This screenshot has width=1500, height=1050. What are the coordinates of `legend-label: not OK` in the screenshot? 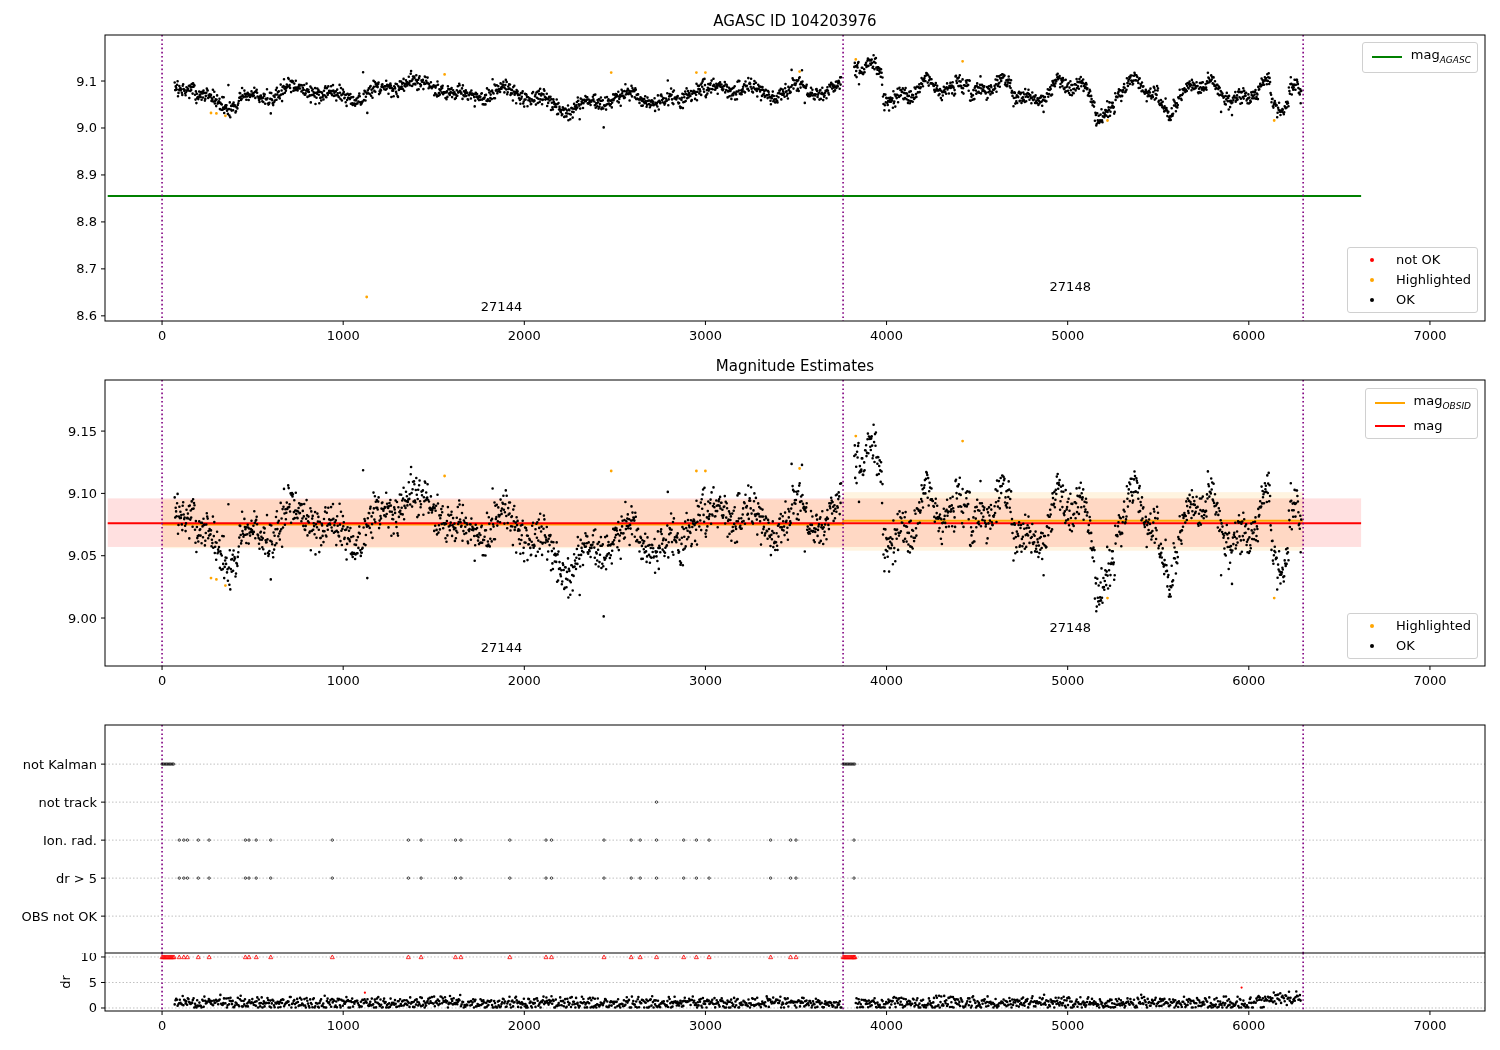 It's located at (1418, 260).